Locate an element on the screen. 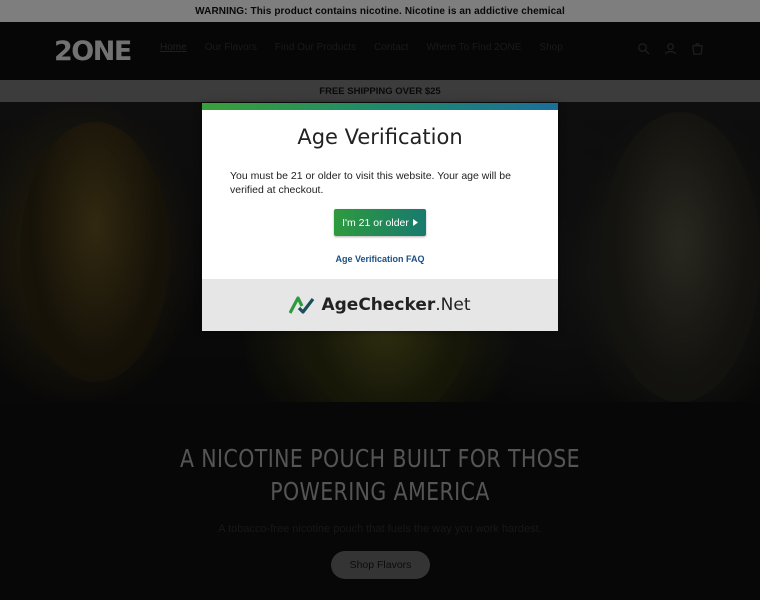  agechecker-brand: AgeChecker.Net is located at coordinates (395, 305).